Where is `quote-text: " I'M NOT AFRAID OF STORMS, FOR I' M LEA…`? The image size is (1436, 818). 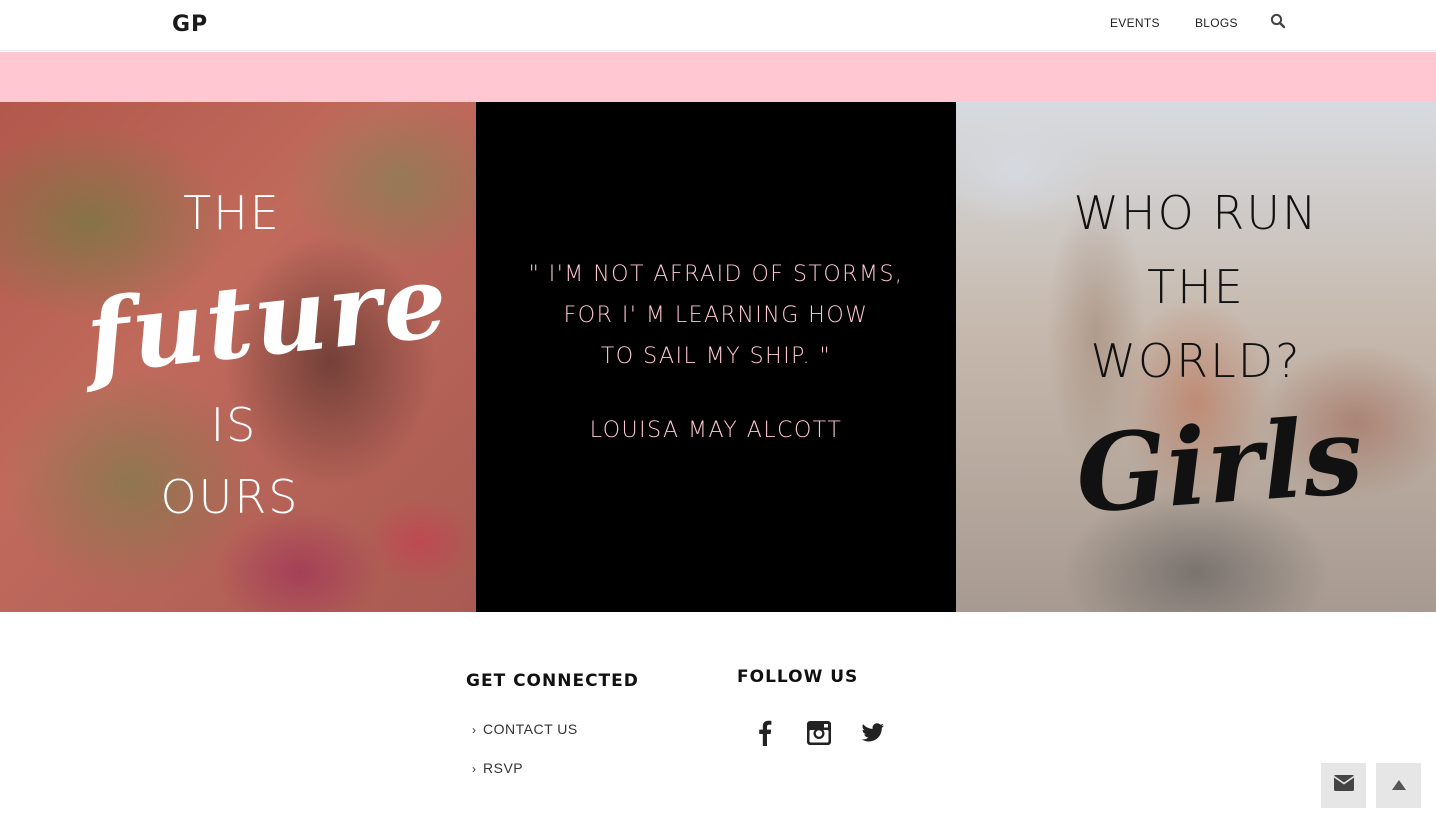
quote-text: " I'M NOT AFRAID OF STORMS, FOR I' M LEA… is located at coordinates (716, 315).